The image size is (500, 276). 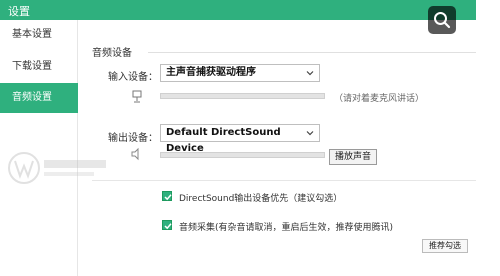 I want to click on right-margin, so click(x=488, y=138).